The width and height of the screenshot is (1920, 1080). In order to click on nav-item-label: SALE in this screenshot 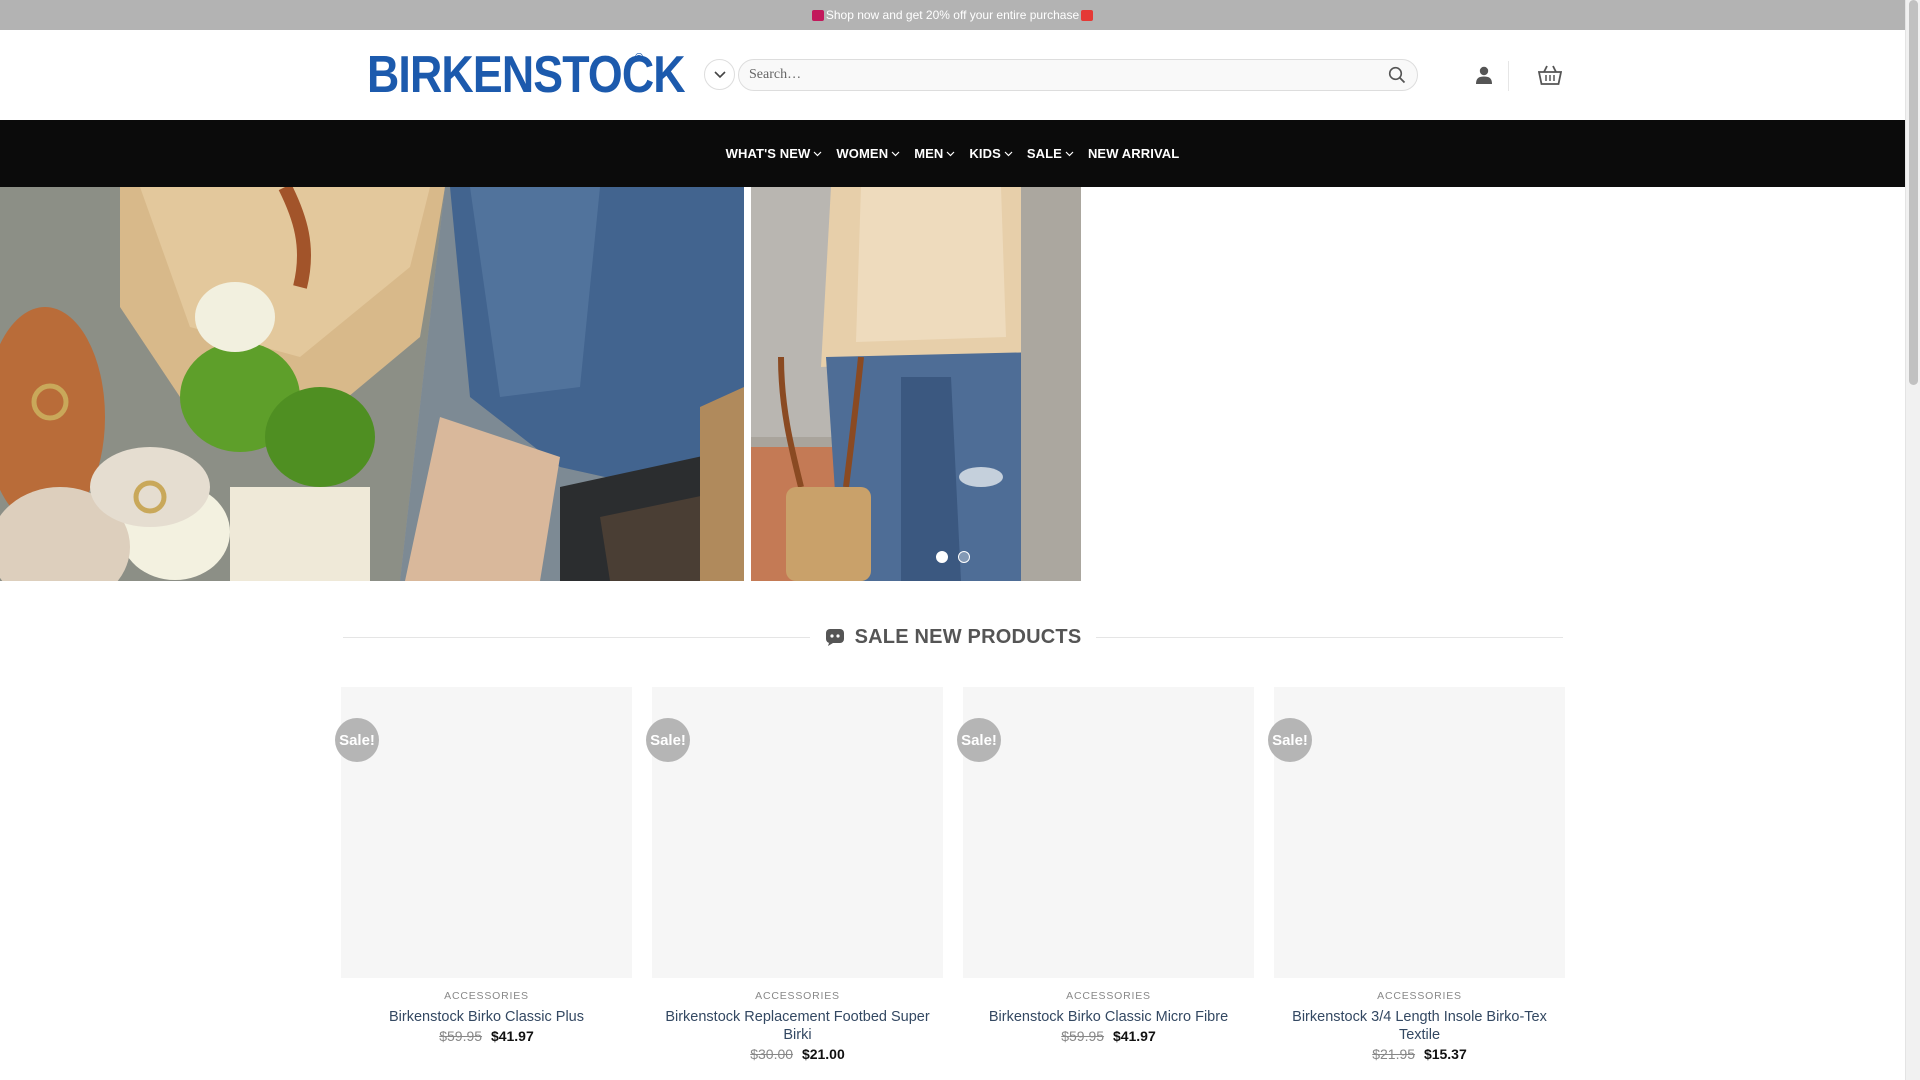, I will do `click(1044, 153)`.